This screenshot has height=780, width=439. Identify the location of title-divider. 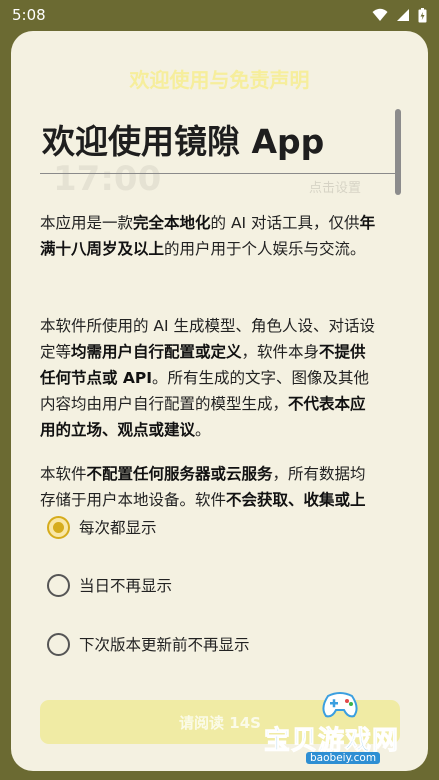
(220, 173).